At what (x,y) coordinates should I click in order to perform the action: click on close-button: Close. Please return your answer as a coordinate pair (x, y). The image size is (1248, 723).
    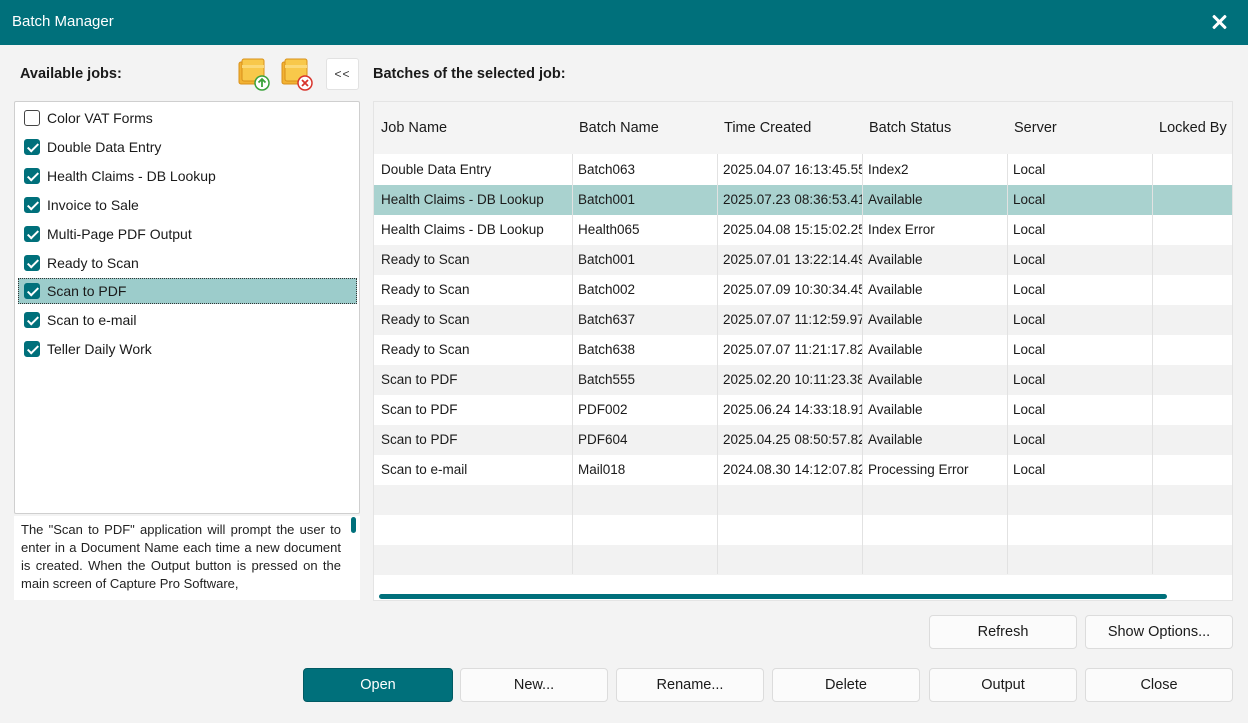
    Looking at the image, I should click on (1159, 685).